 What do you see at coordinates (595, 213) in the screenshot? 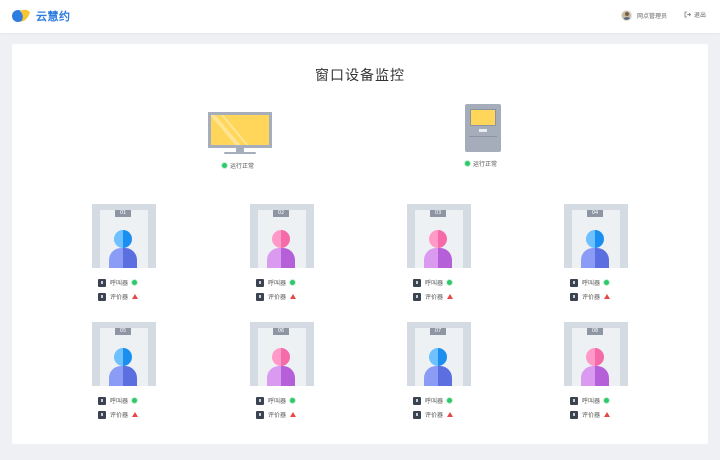
I see `window-number: 04` at bounding box center [595, 213].